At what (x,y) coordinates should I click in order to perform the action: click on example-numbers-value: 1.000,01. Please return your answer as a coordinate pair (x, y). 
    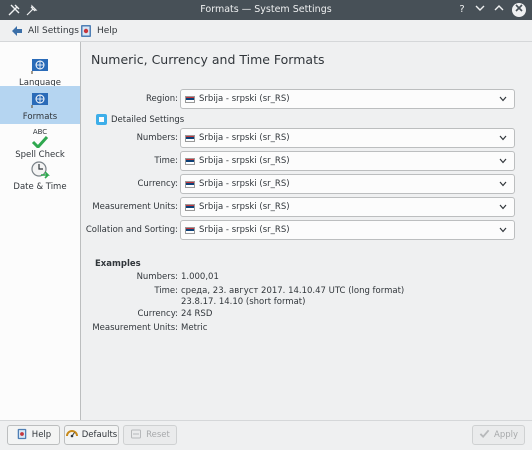
    Looking at the image, I should click on (200, 277).